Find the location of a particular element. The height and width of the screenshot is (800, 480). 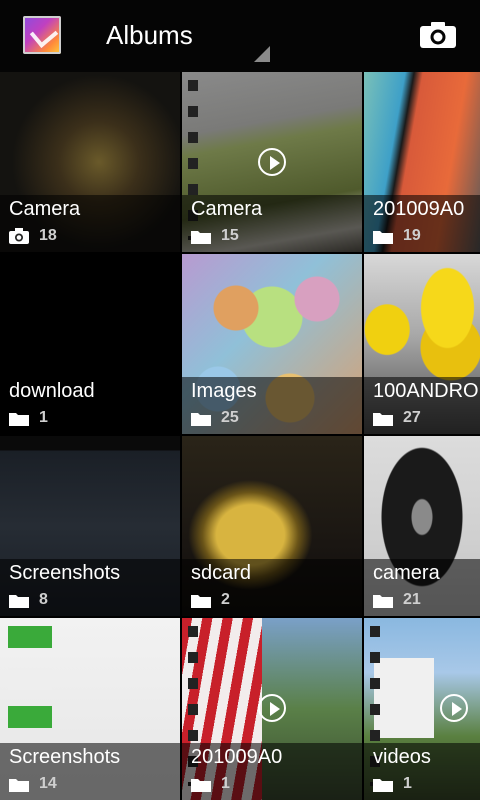

album-count-row: 8 is located at coordinates (28, 600).